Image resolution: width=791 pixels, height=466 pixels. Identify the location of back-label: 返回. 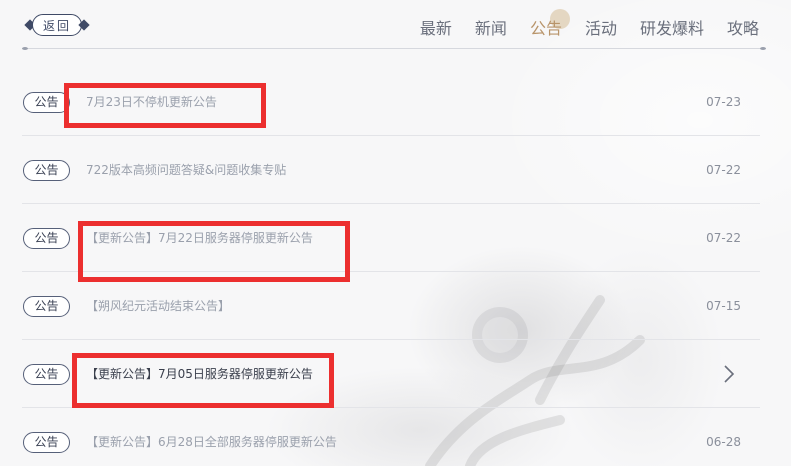
(56, 25).